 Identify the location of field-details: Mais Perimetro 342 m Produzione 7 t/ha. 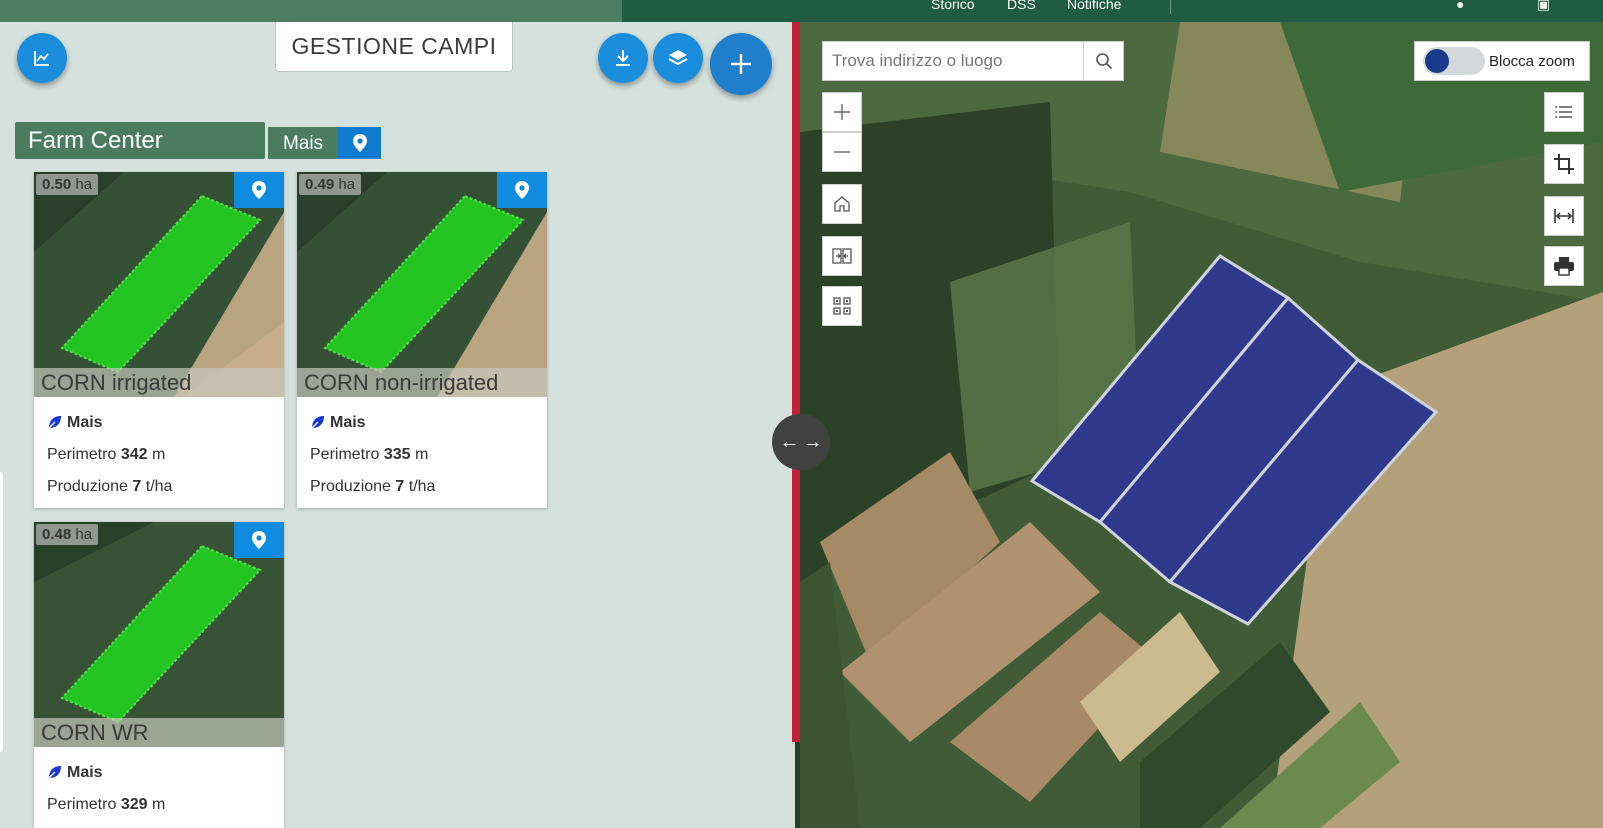
(159, 452).